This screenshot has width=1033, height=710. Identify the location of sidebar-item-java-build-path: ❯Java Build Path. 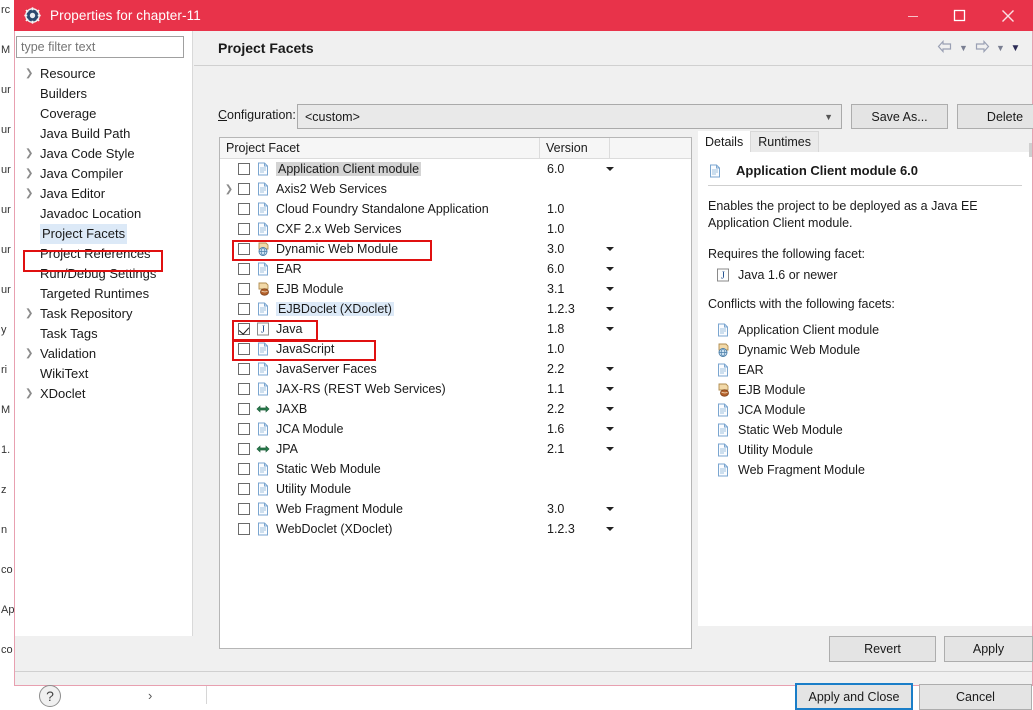
(104, 134).